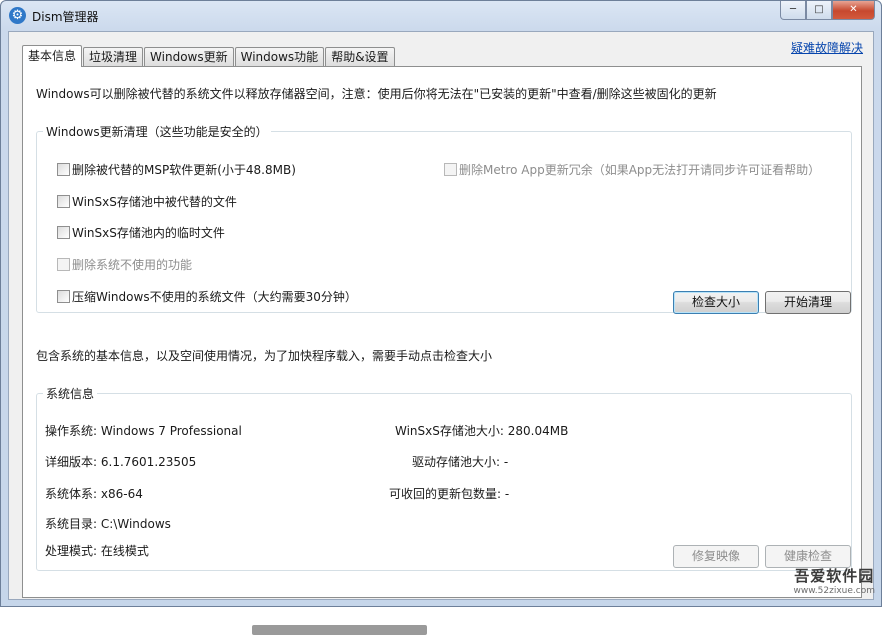 This screenshot has width=882, height=635. I want to click on option-compress-system-files: 压缩Windows不使用的系统文件（大约需要30分钟）, so click(207, 296).